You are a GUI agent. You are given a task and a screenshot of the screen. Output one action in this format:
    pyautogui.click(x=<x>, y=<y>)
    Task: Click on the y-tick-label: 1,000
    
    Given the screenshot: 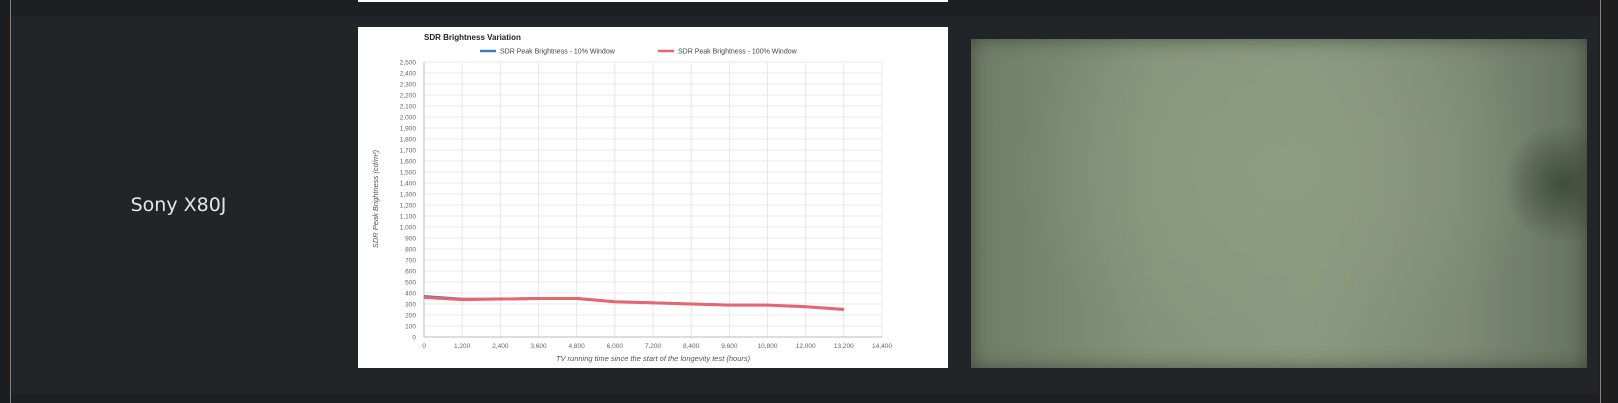 What is the action you would take?
    pyautogui.click(x=408, y=228)
    